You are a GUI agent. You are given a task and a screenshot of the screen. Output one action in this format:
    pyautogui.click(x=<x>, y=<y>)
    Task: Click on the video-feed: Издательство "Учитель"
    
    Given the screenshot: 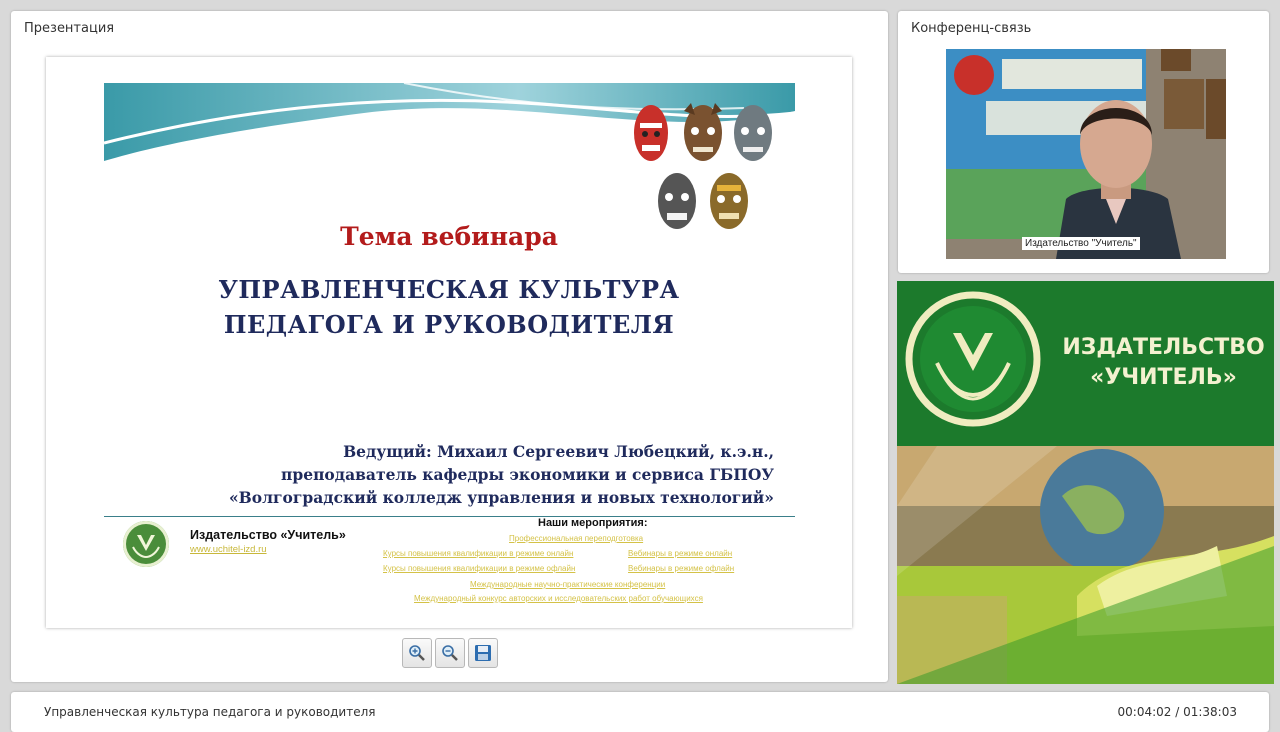 What is the action you would take?
    pyautogui.click(x=1086, y=154)
    